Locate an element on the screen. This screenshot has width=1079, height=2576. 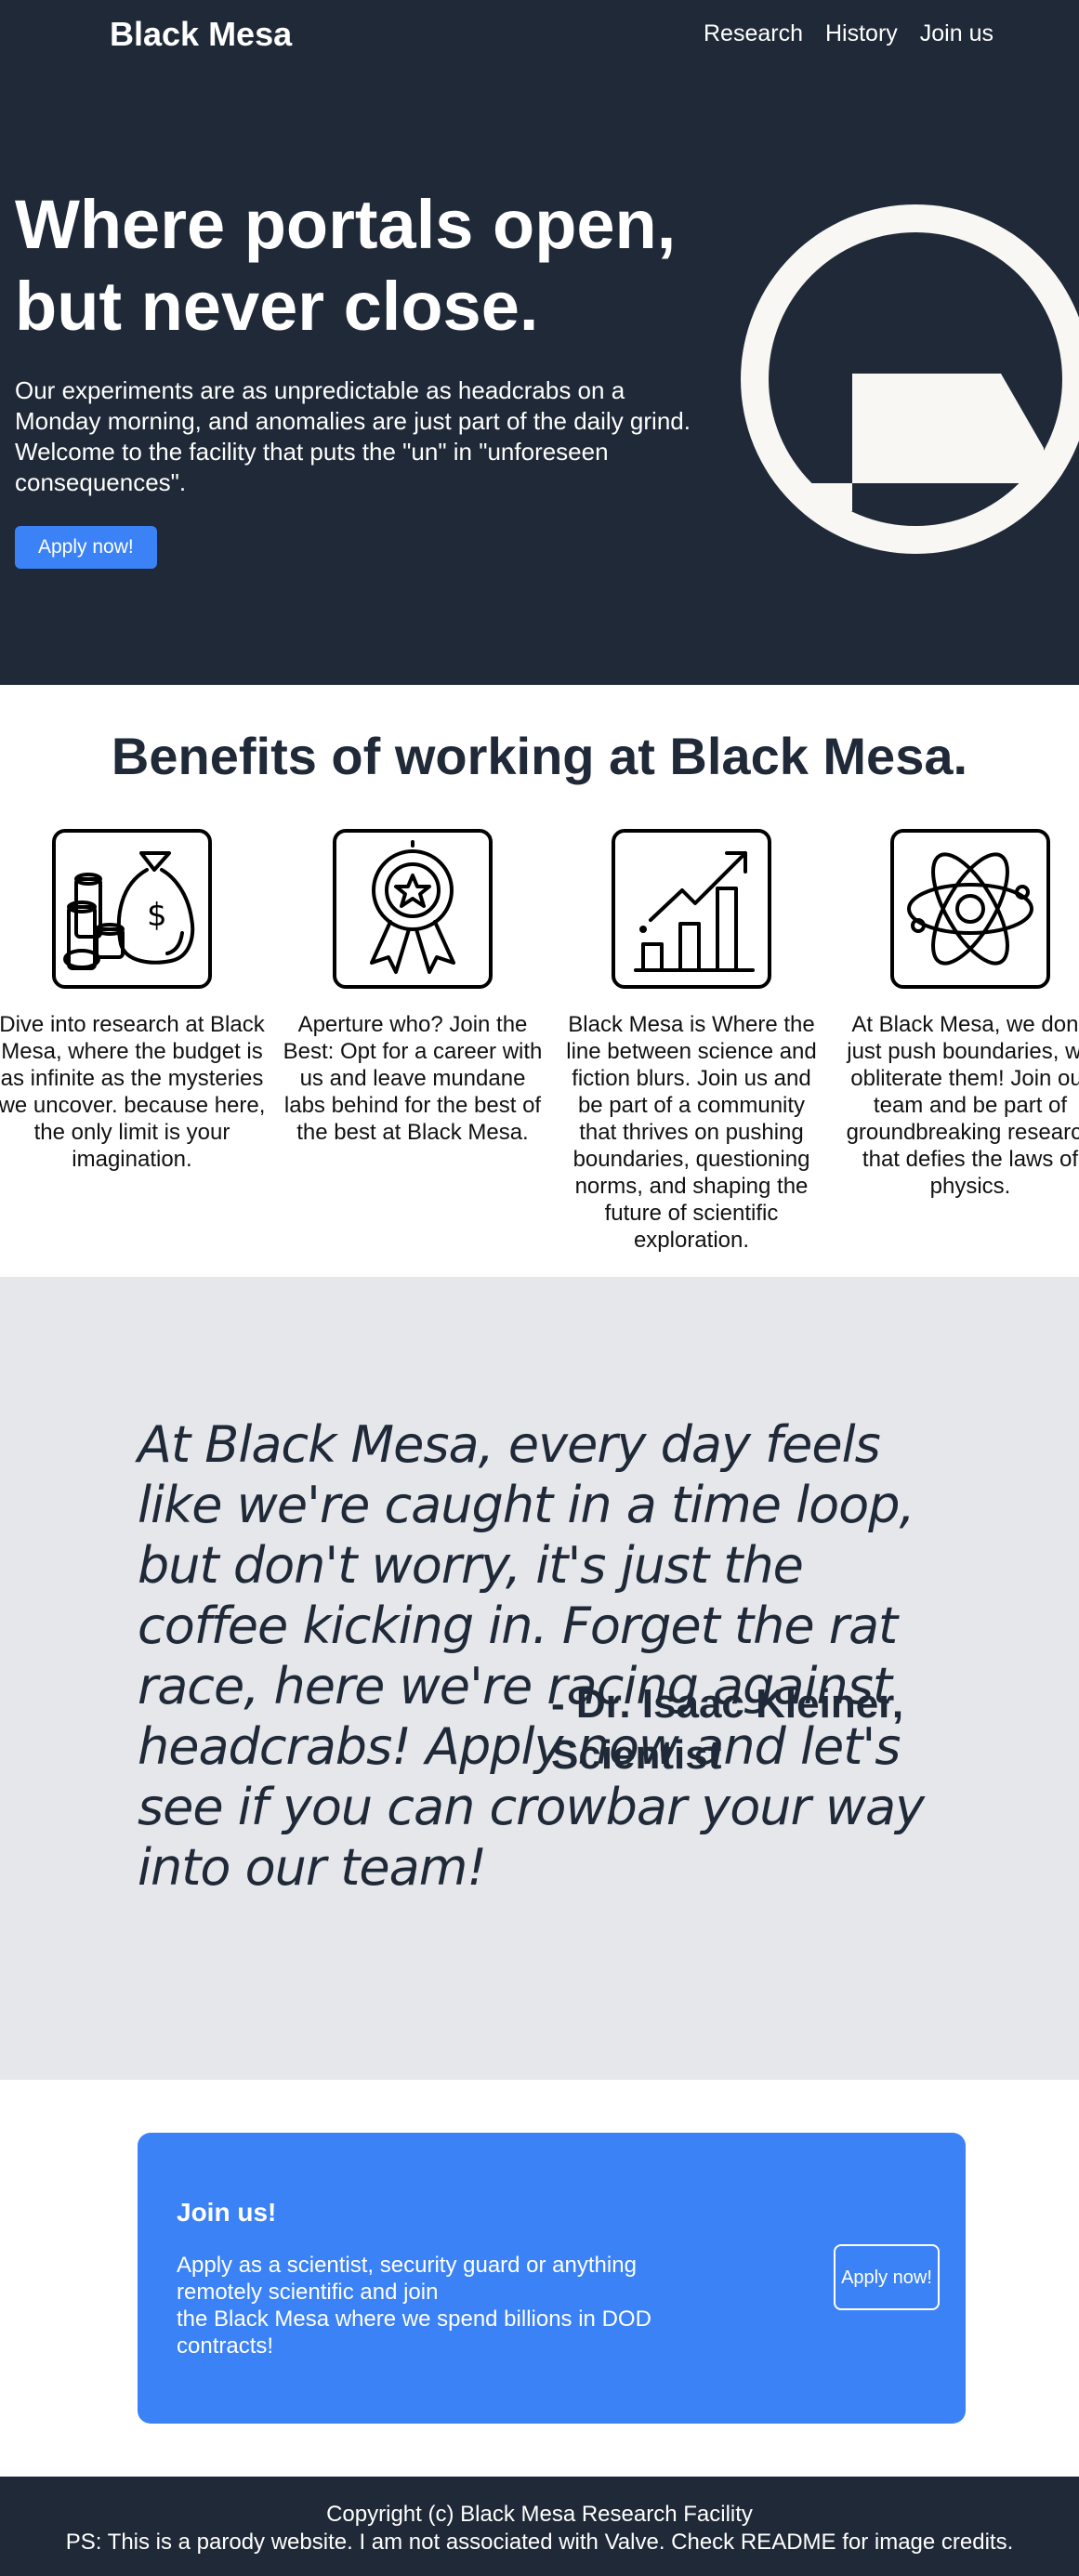
hero-title-line2: but never close. is located at coordinates (277, 306).